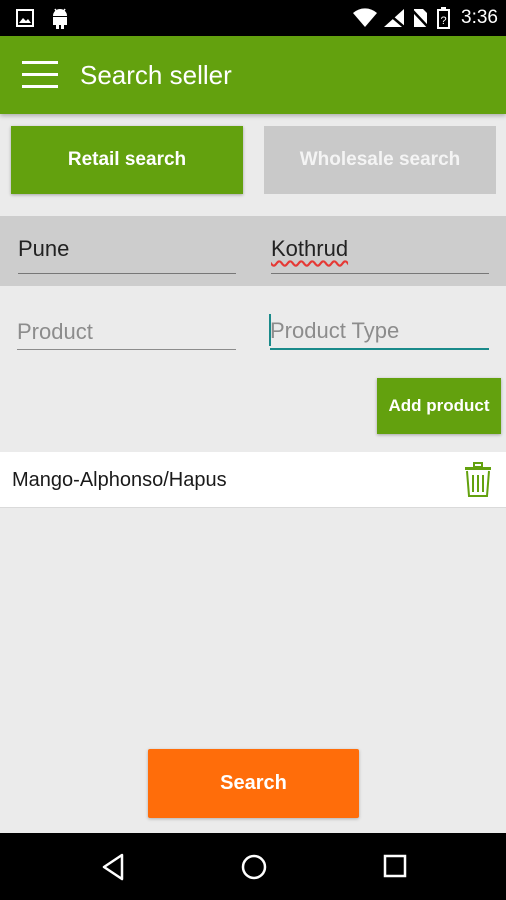 Image resolution: width=506 pixels, height=900 pixels. Describe the element at coordinates (156, 75) in the screenshot. I see `page-title: Search seller` at that location.